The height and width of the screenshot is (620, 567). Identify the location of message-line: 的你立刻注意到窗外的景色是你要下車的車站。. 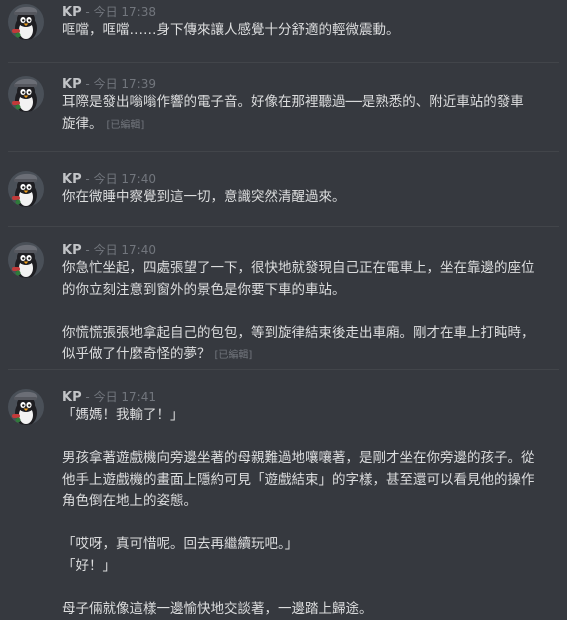
(204, 290).